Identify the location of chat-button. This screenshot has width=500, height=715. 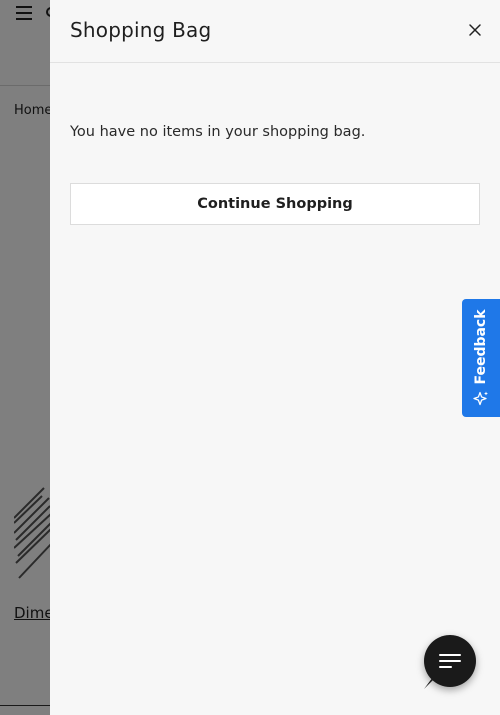
(450, 662).